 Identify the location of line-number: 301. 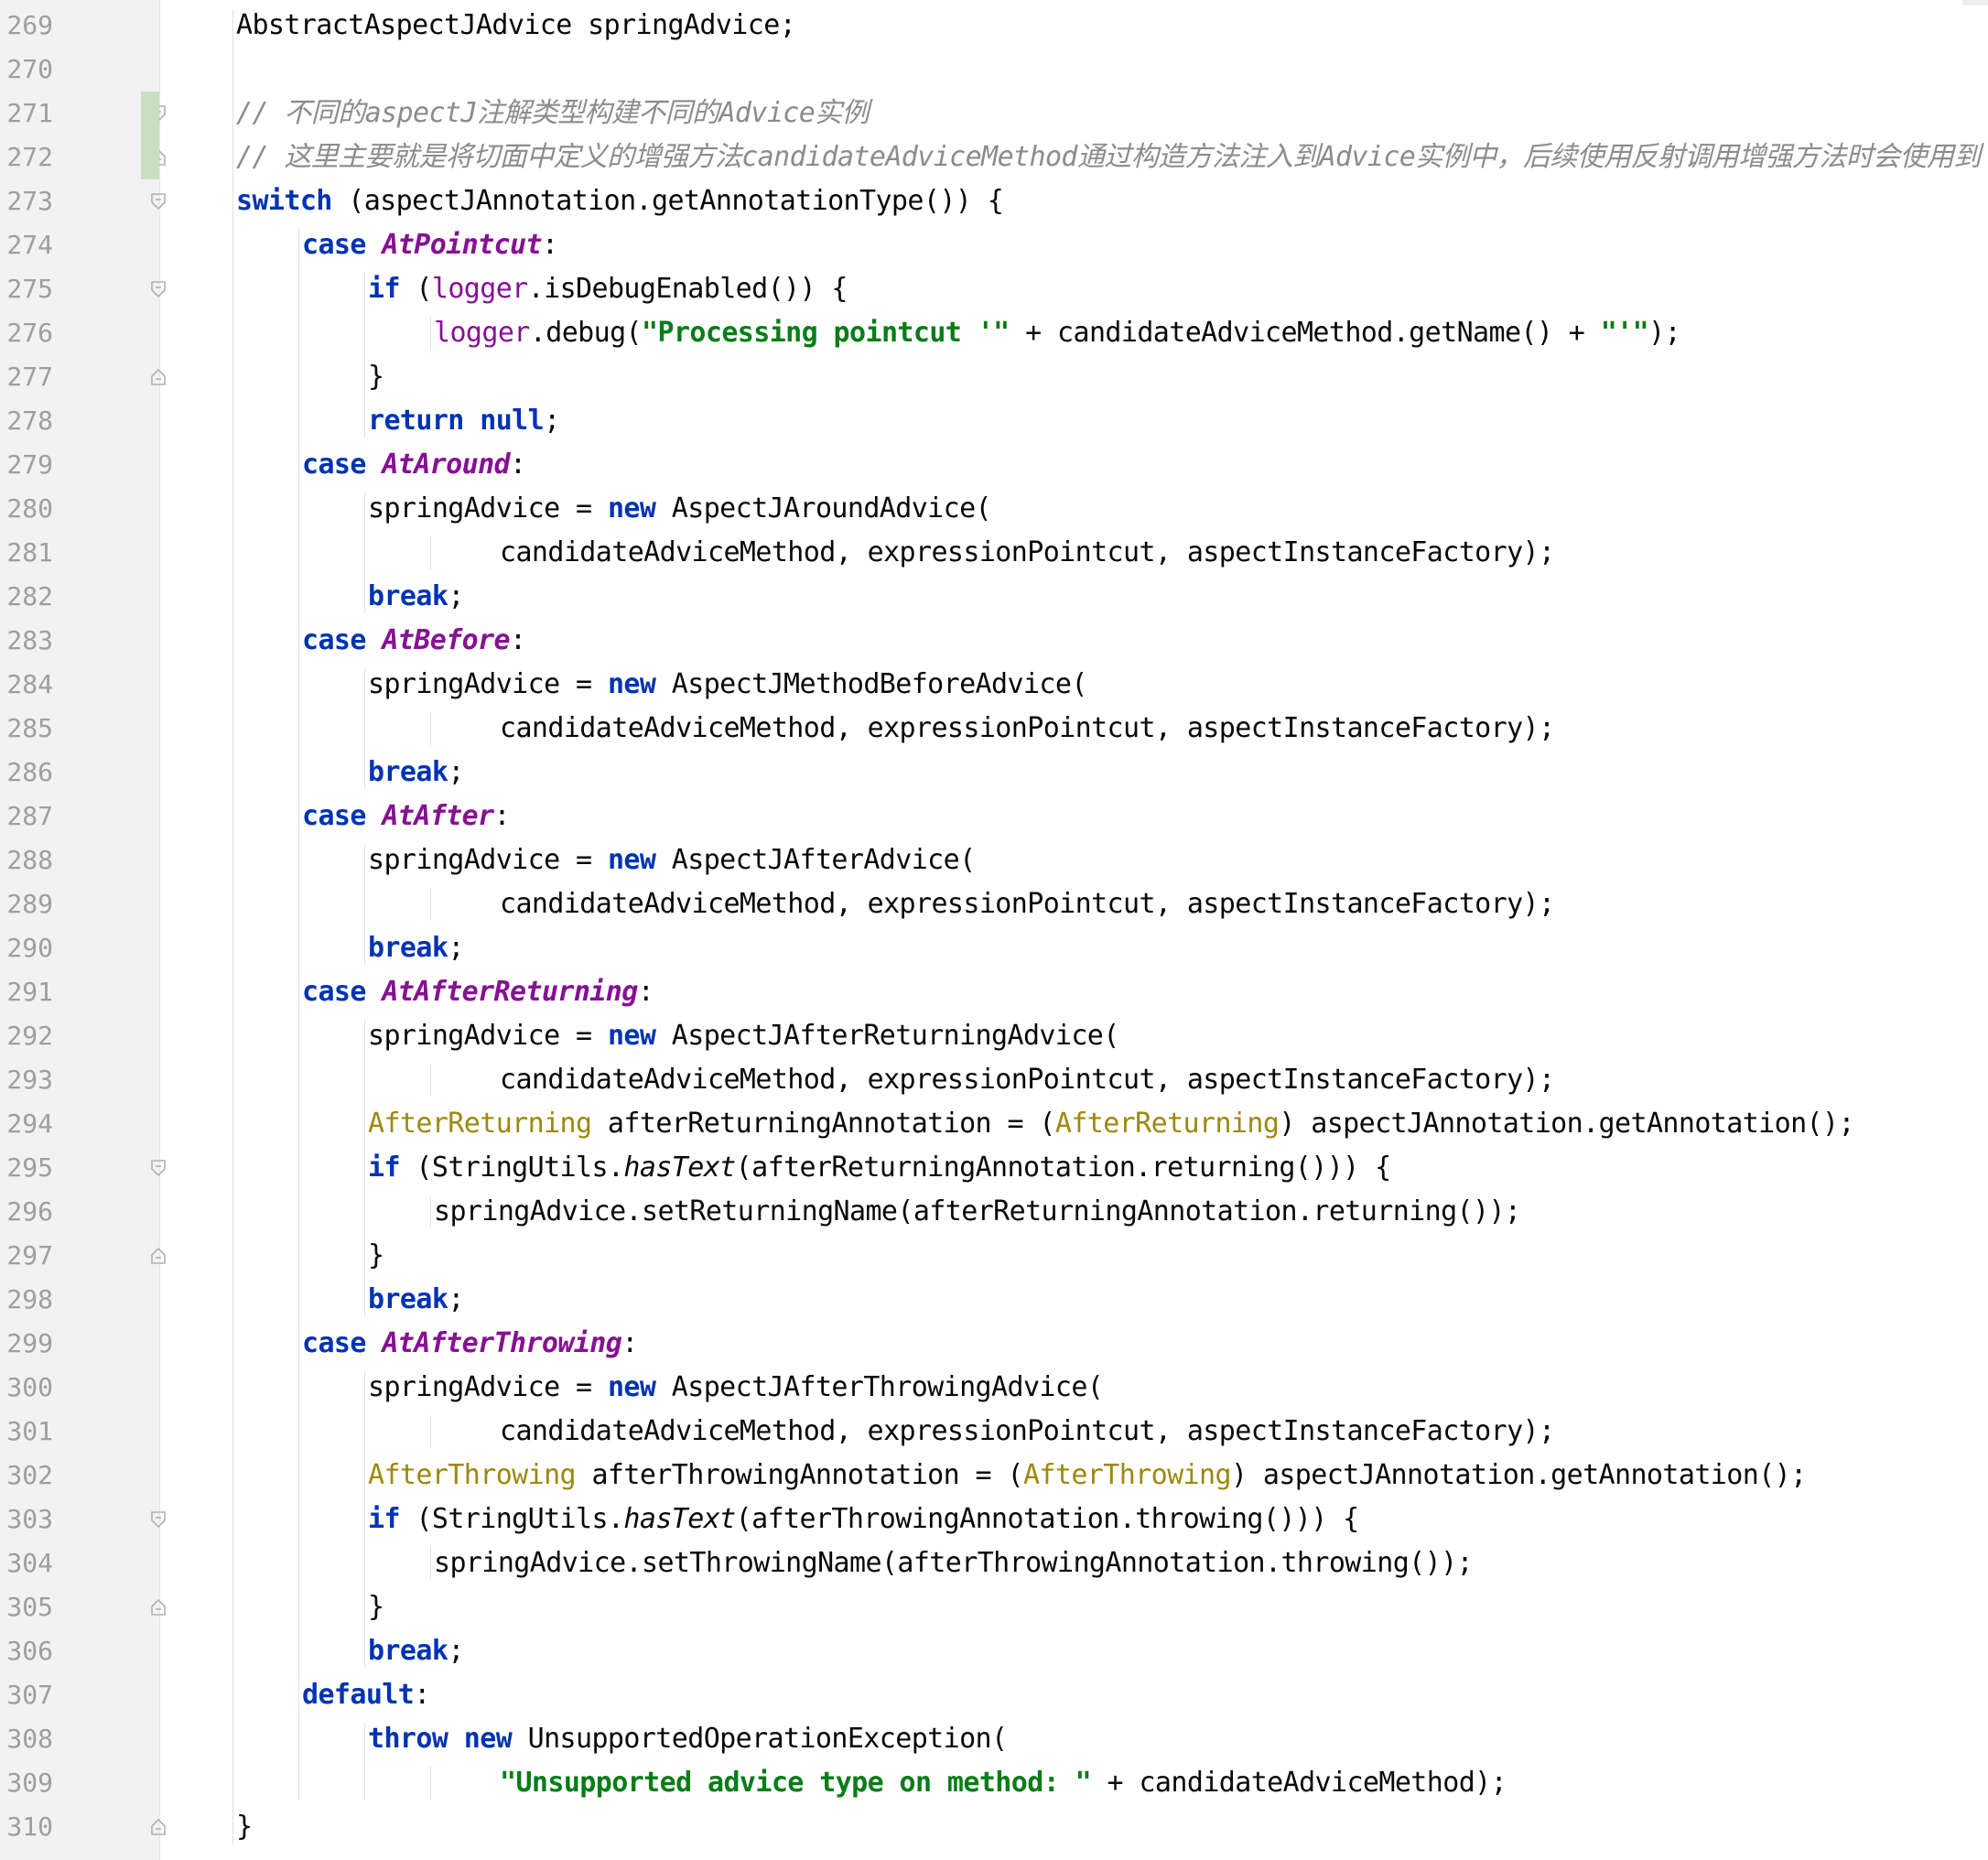
(26, 1432).